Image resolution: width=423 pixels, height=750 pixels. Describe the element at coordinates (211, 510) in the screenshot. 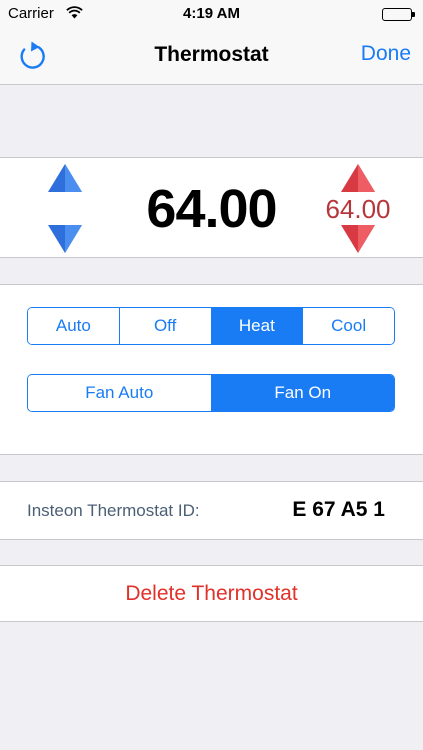

I see `device-id-row: Insteon Thermostat ID: E 67 A5 1` at that location.